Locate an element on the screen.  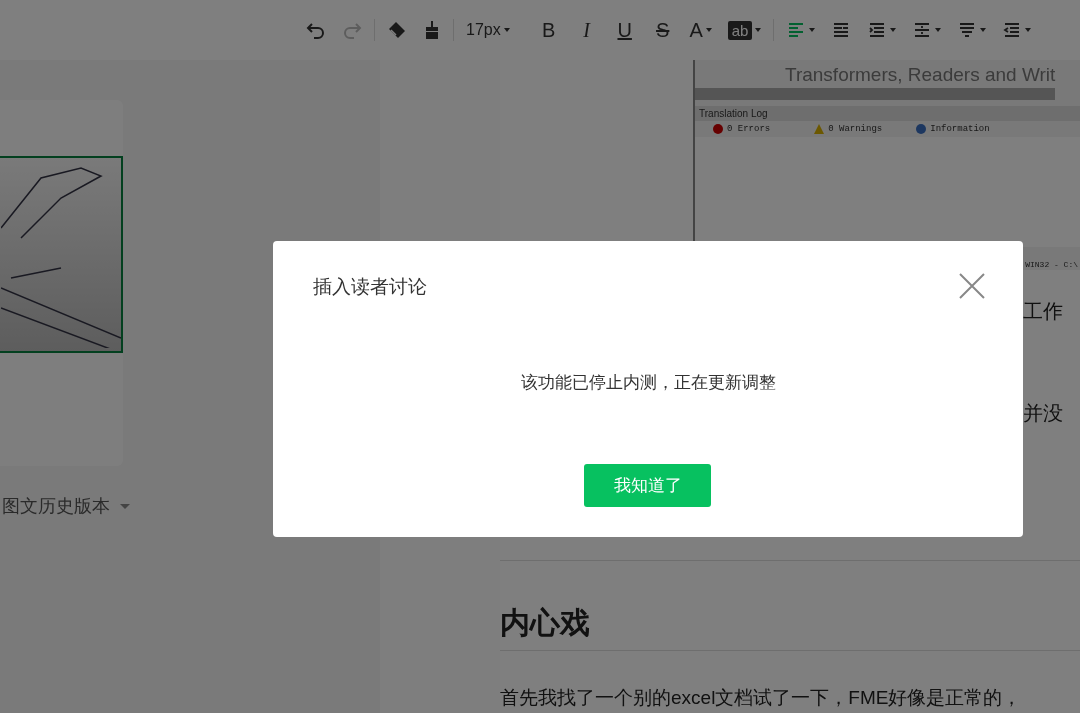
redo-icon is located at coordinates (352, 30).